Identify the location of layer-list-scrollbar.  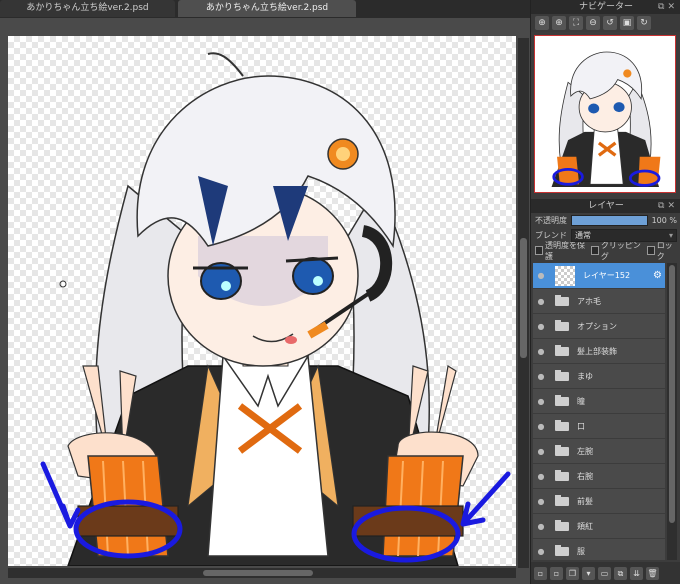
(672, 411).